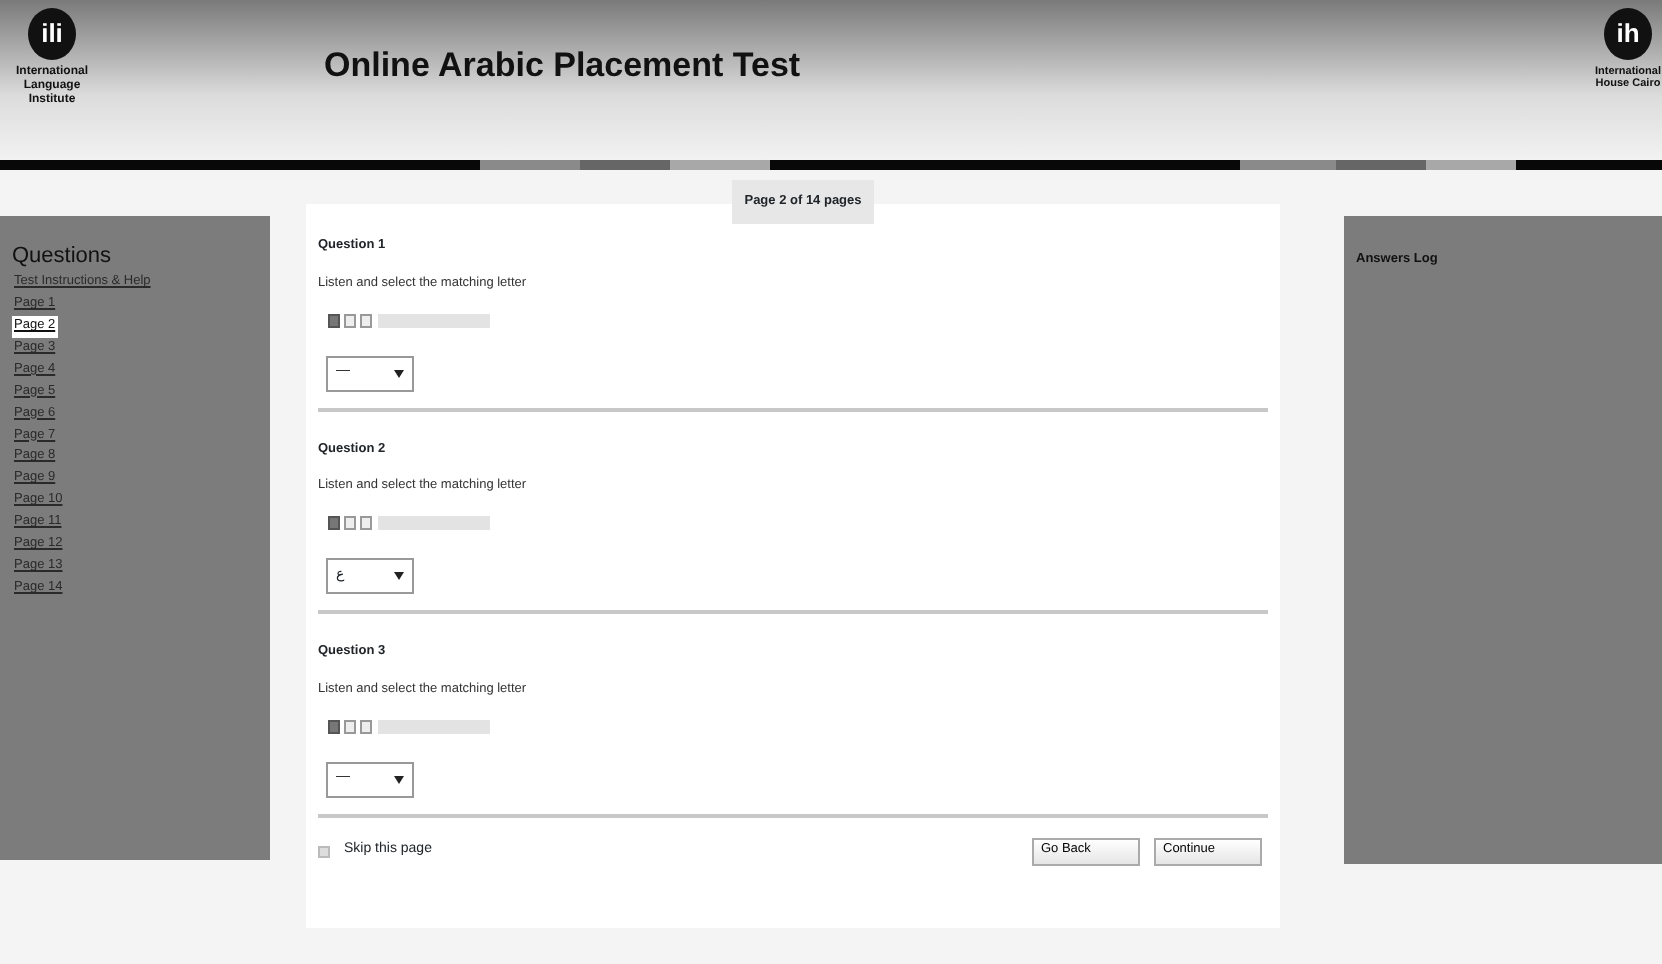 The width and height of the screenshot is (1662, 964). What do you see at coordinates (324, 851) in the screenshot?
I see `skip-checkbox` at bounding box center [324, 851].